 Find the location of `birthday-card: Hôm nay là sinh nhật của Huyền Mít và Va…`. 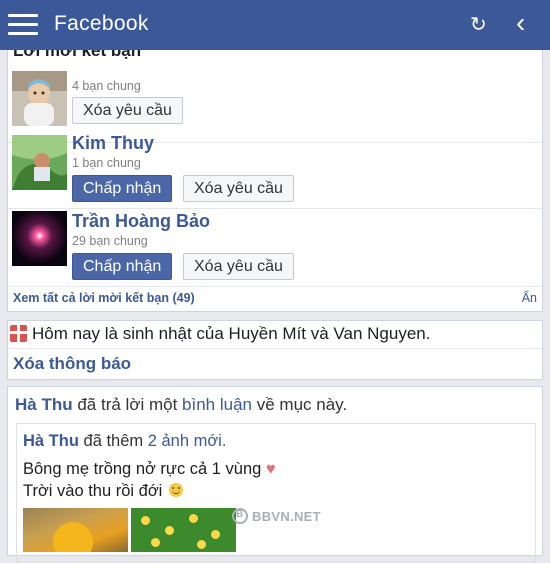

birthday-card: Hôm nay là sinh nhật của Huyền Mít và Va… is located at coordinates (275, 350).